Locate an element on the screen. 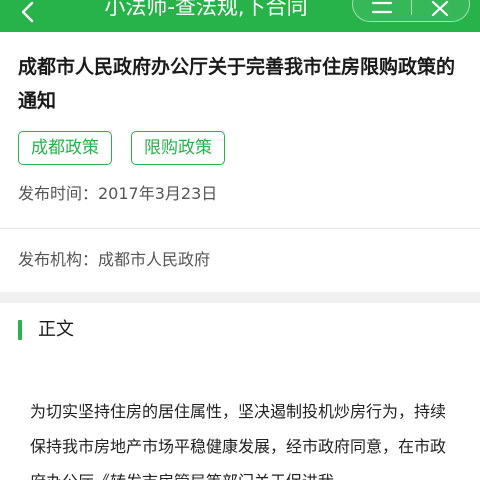  article-title: 成都市人民政府办公厅关于完善我市住房限购政策的通知 is located at coordinates (237, 84).